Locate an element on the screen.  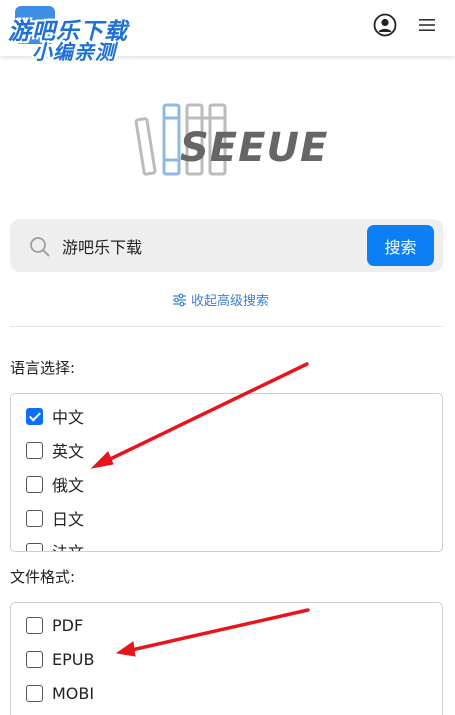
toggle-advanced-search-label: 收起高级搜索 is located at coordinates (230, 301).